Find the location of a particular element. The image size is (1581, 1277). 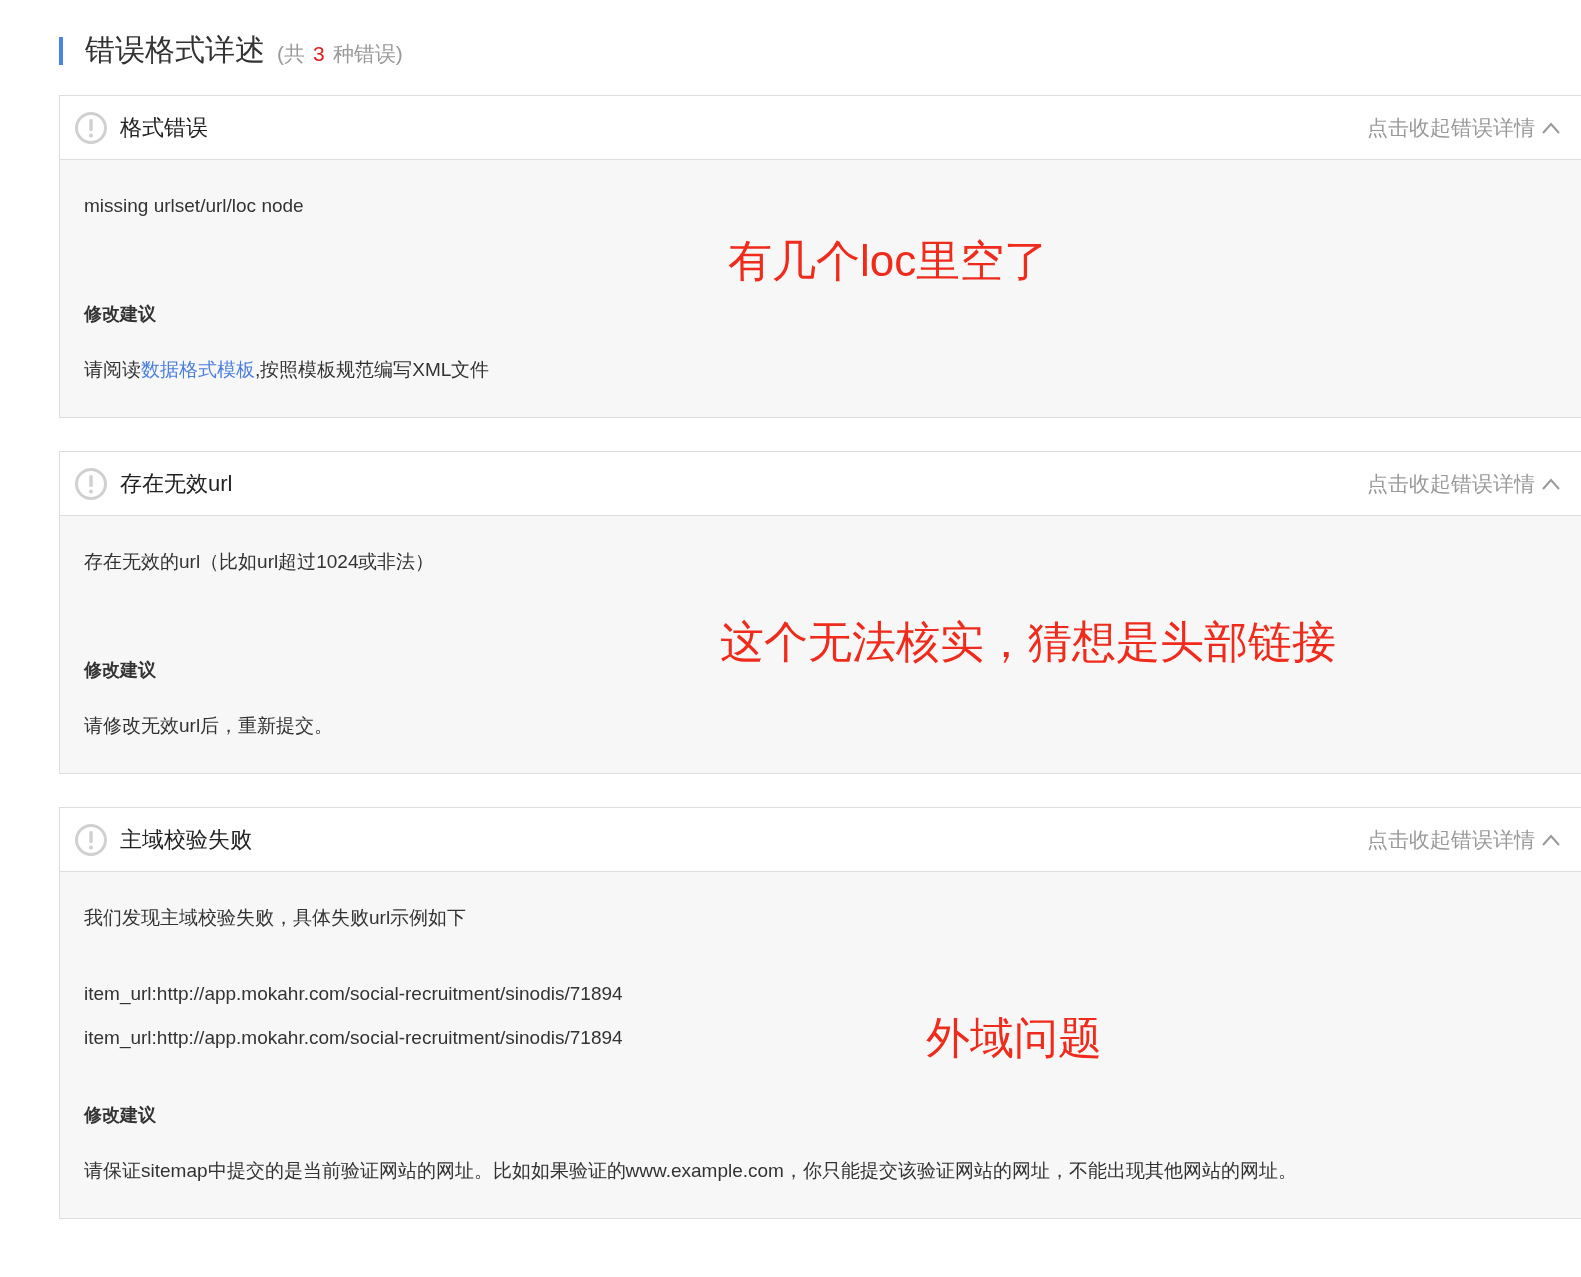

count-suffix: 种错误) is located at coordinates (367, 53).